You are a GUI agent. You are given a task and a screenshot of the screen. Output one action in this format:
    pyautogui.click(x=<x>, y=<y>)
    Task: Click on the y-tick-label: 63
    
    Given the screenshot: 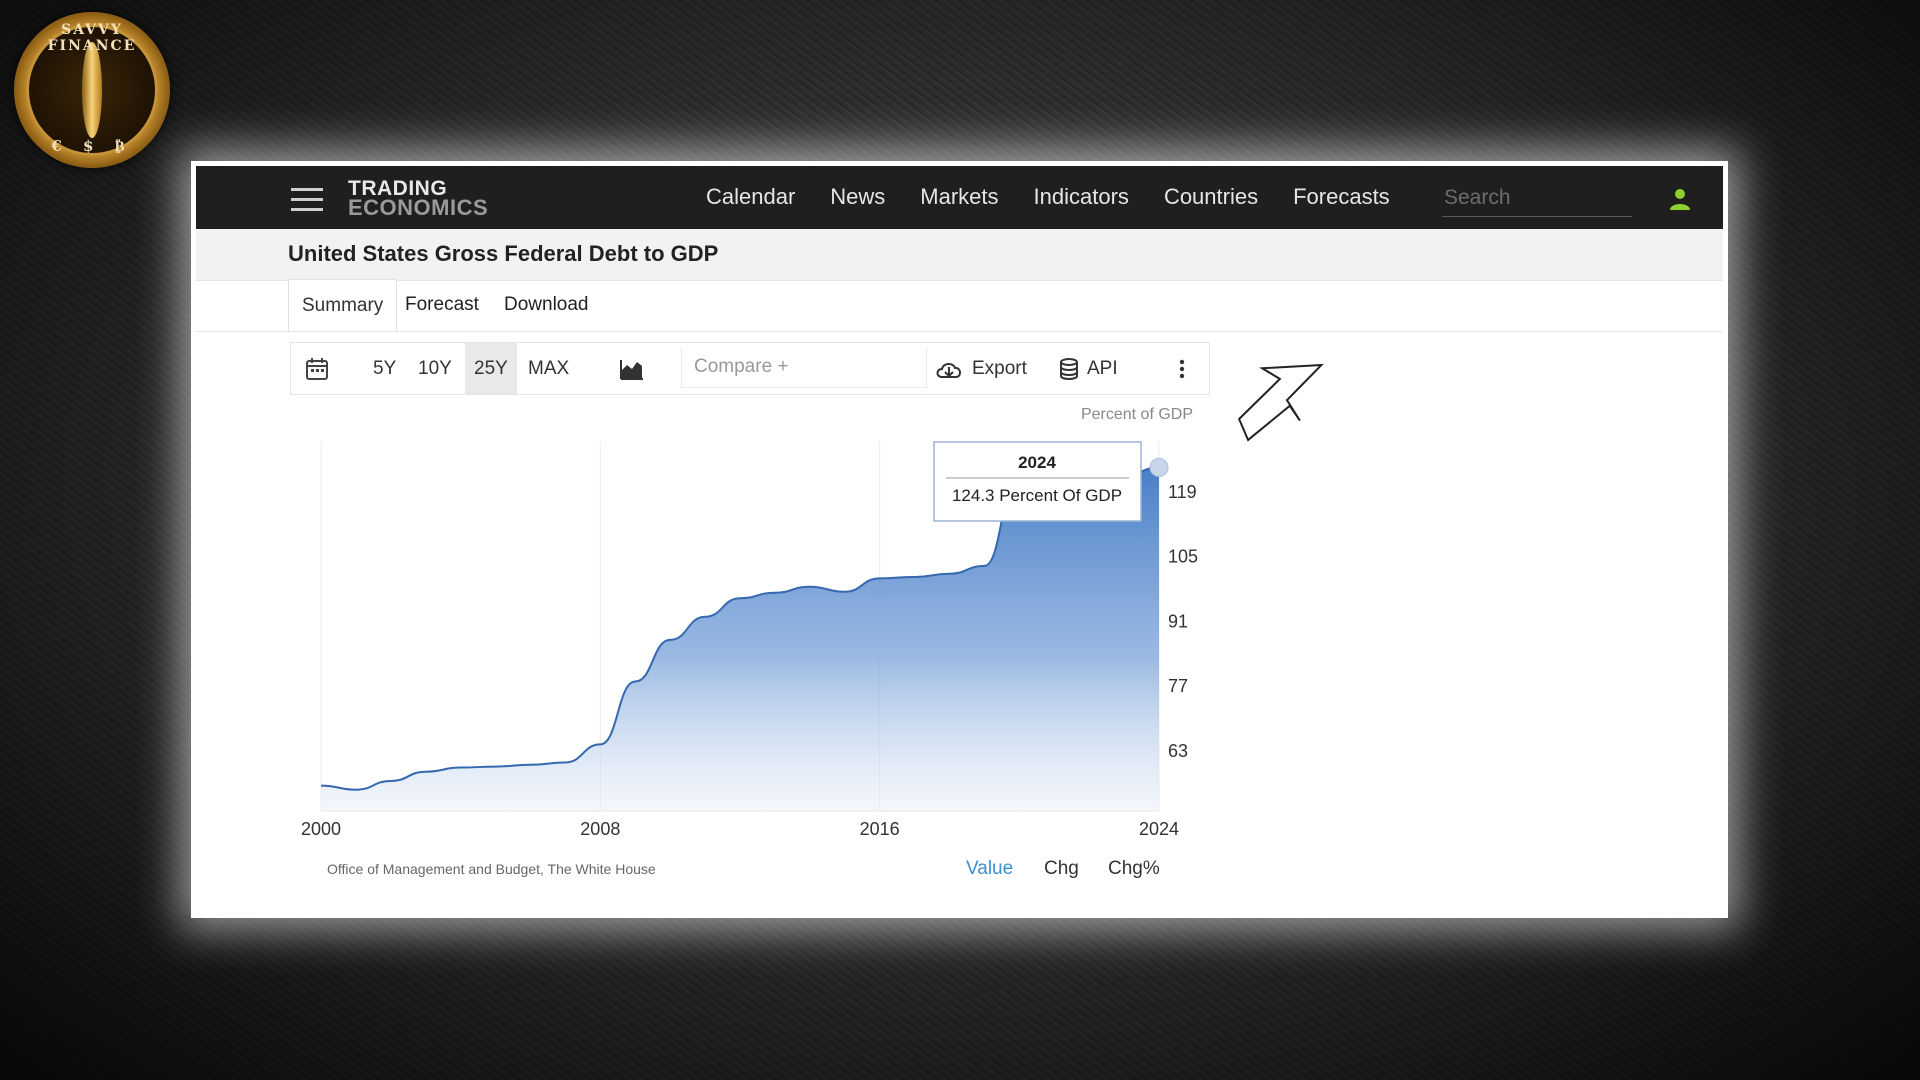 What is the action you would take?
    pyautogui.click(x=1178, y=751)
    